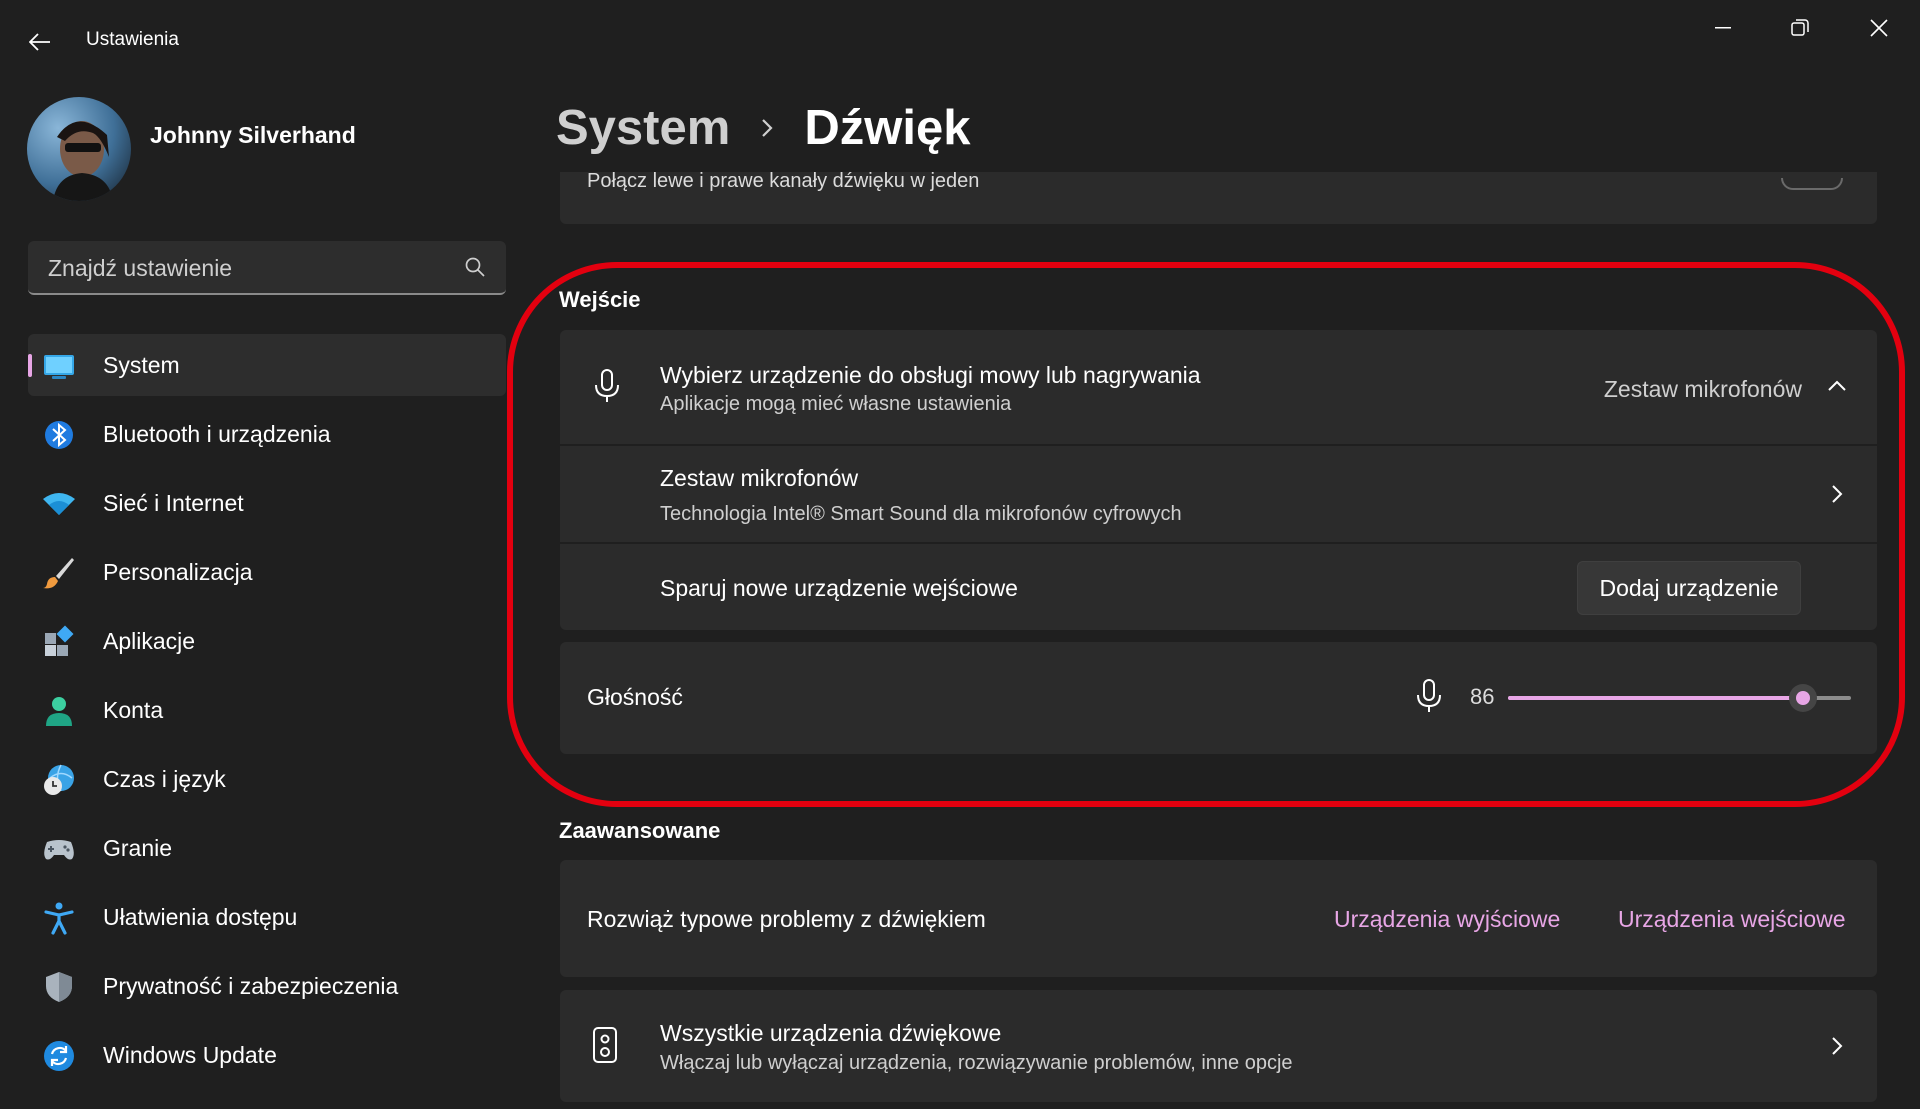 This screenshot has height=1109, width=1920. I want to click on avatar-image, so click(79, 149).